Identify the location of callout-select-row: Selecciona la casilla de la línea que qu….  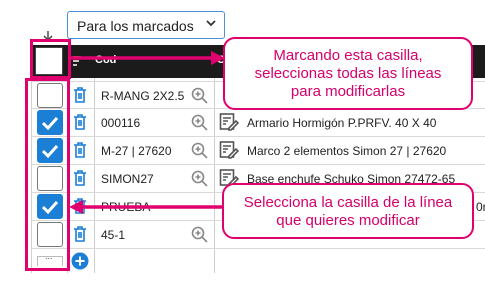
(348, 211).